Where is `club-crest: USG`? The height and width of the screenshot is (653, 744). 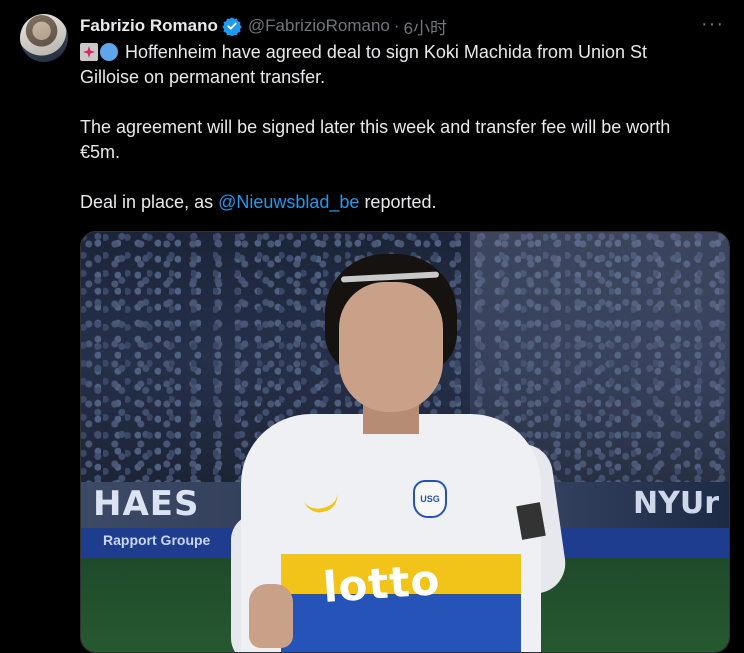 club-crest: USG is located at coordinates (430, 499).